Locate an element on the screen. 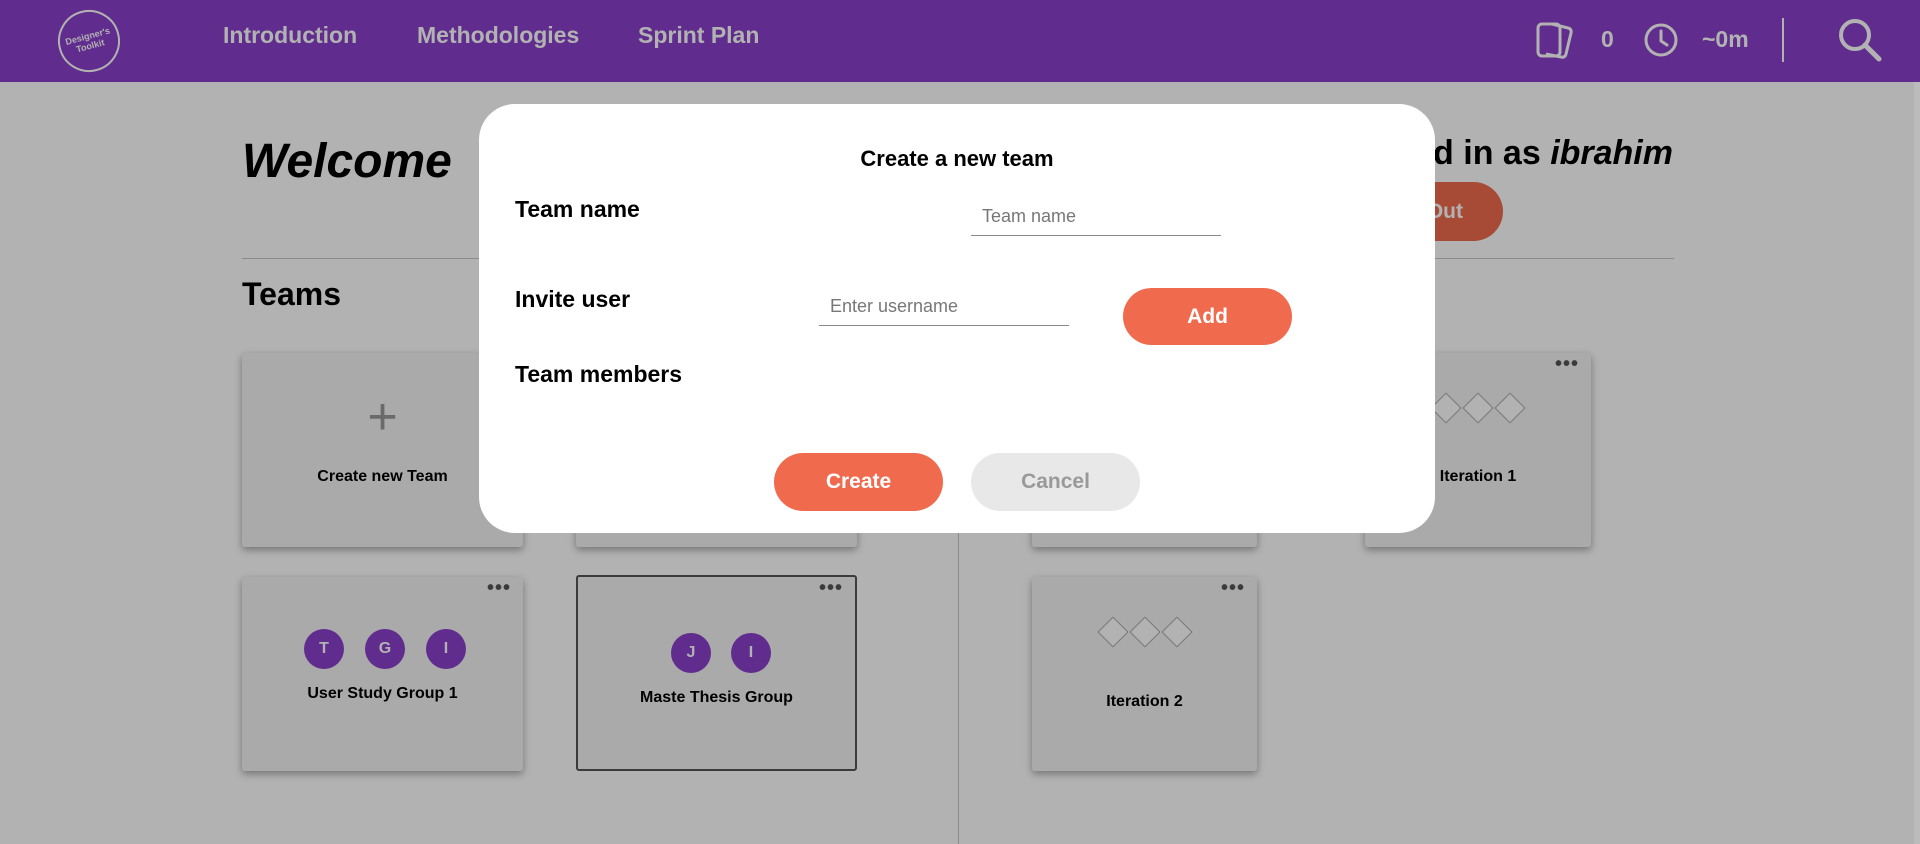 Image resolution: width=1920 pixels, height=844 pixels. team-name-label: Team name is located at coordinates (577, 209).